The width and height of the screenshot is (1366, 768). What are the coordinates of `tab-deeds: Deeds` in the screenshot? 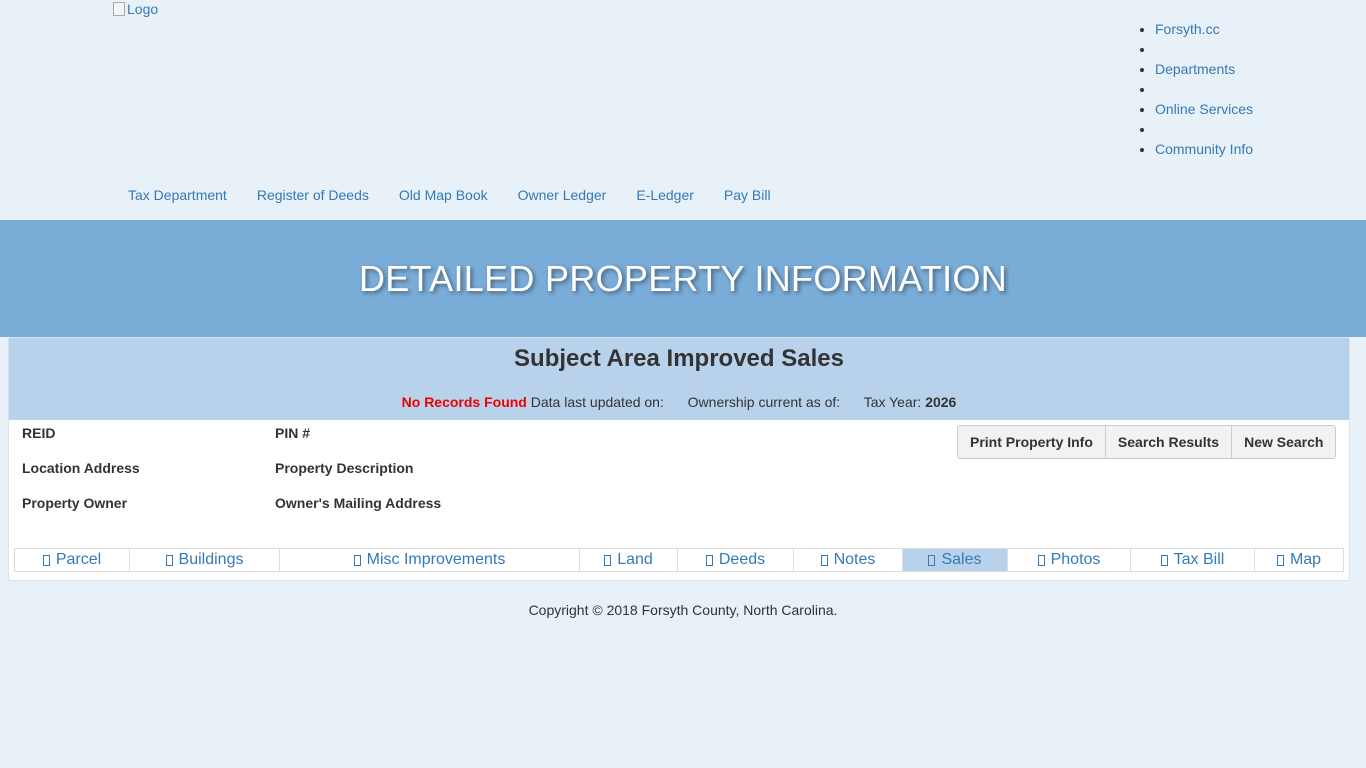 It's located at (736, 560).